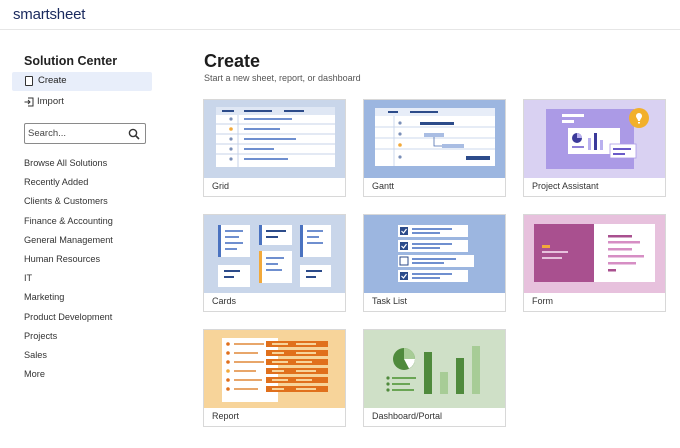  I want to click on category-item-it: IT, so click(68, 279).